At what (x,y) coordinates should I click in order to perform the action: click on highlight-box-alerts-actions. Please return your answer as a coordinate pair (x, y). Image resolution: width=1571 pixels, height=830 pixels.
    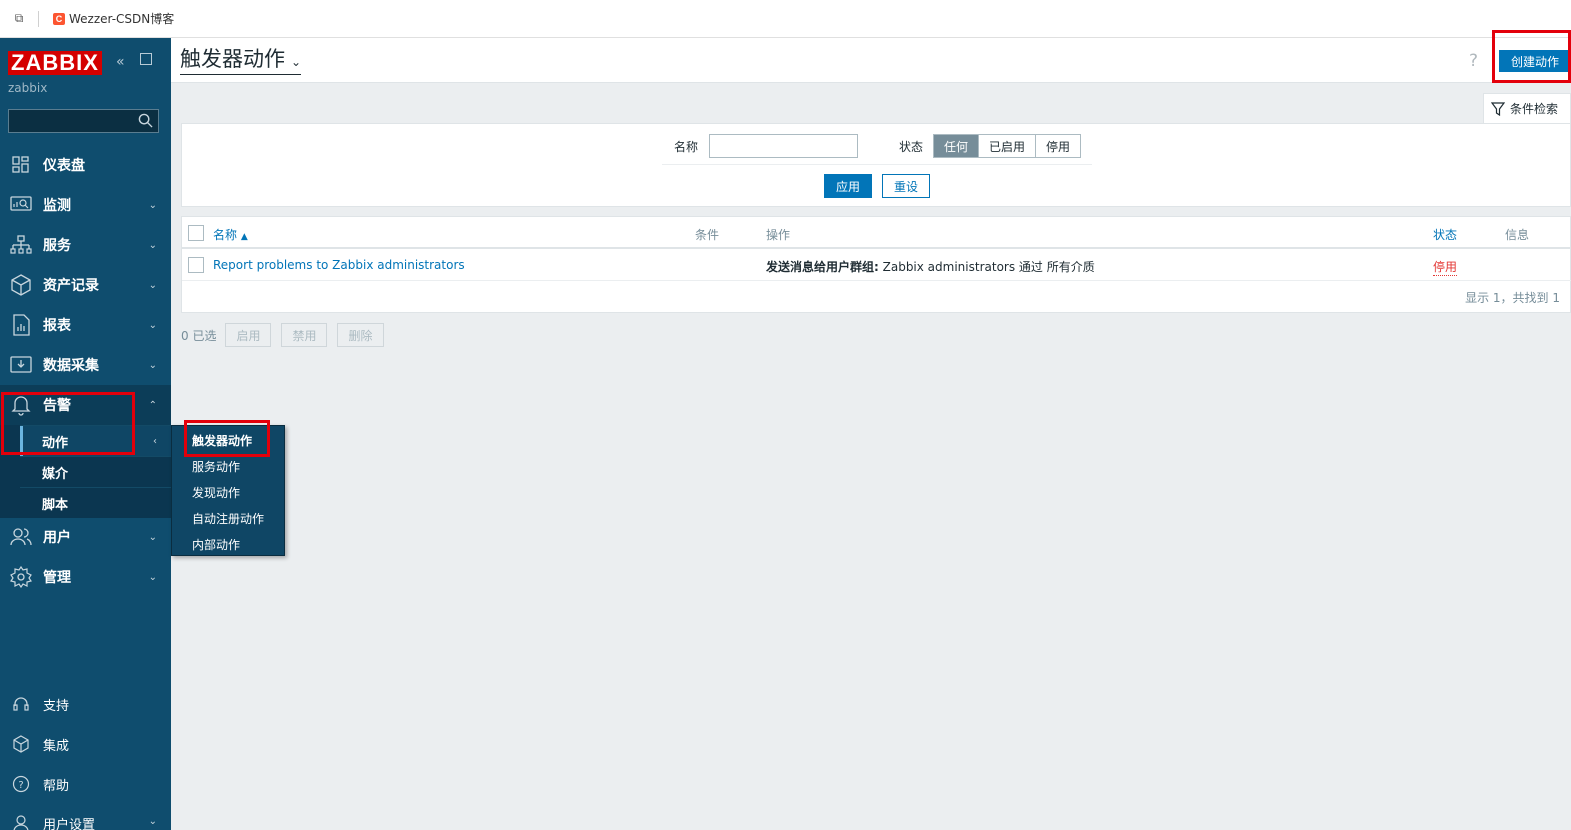
    Looking at the image, I should click on (68, 423).